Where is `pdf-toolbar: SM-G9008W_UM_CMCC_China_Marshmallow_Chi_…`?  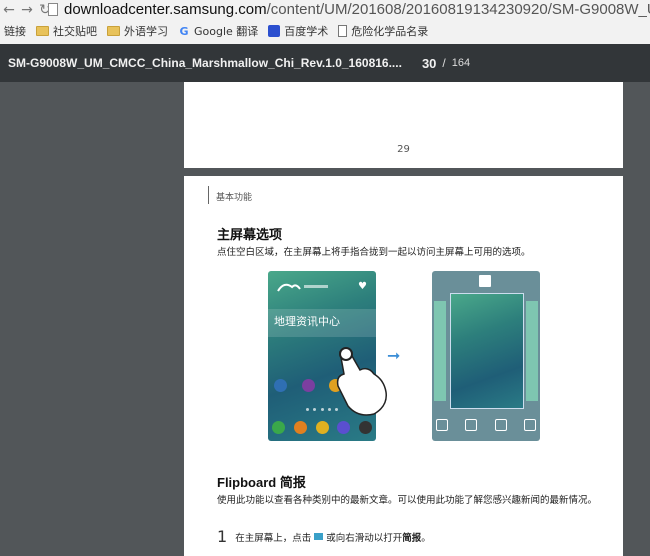
pdf-toolbar: SM-G9008W_UM_CMCC_China_Marshmallow_Chi_… is located at coordinates (325, 63).